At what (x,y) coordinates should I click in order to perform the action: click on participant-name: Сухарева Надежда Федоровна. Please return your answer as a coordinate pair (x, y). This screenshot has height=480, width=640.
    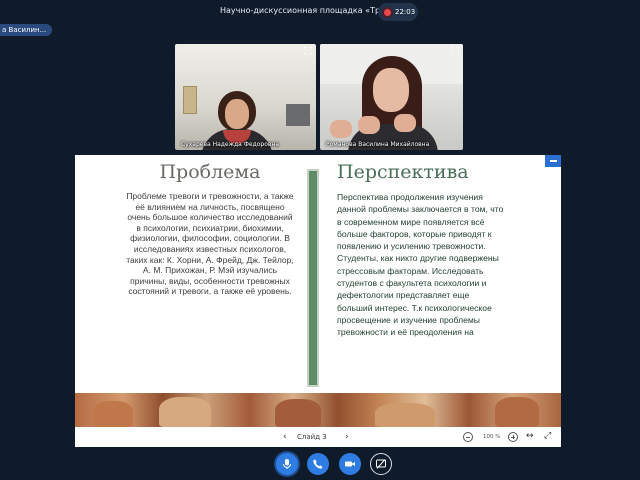
    Looking at the image, I should click on (230, 144).